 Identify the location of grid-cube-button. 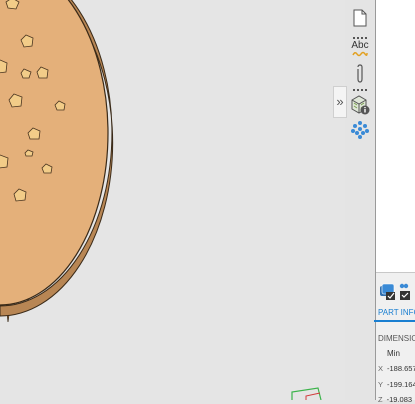
(360, 132).